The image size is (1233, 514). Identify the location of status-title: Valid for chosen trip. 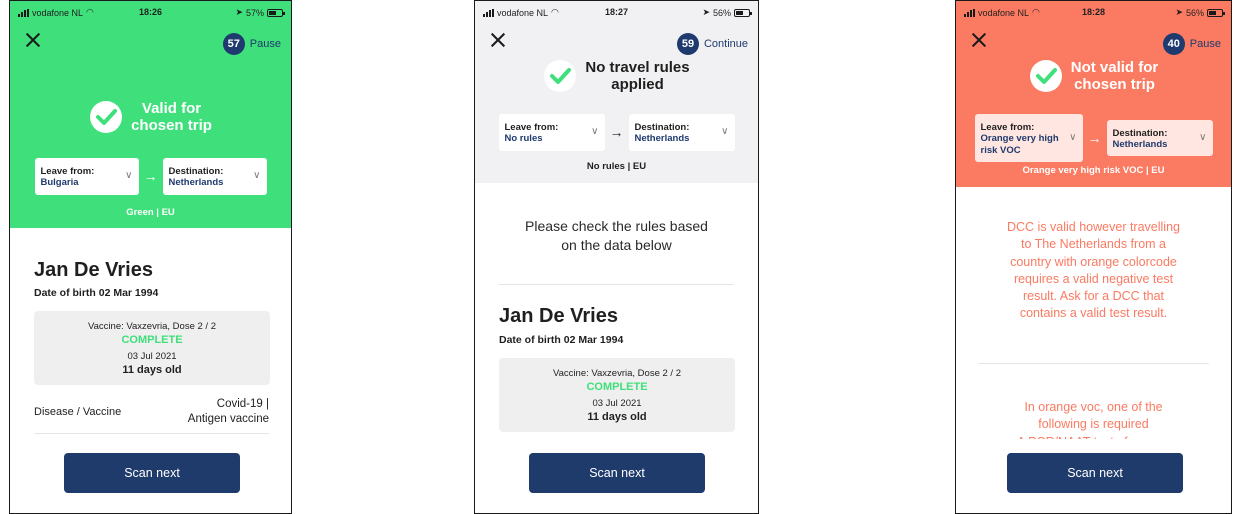
(171, 117).